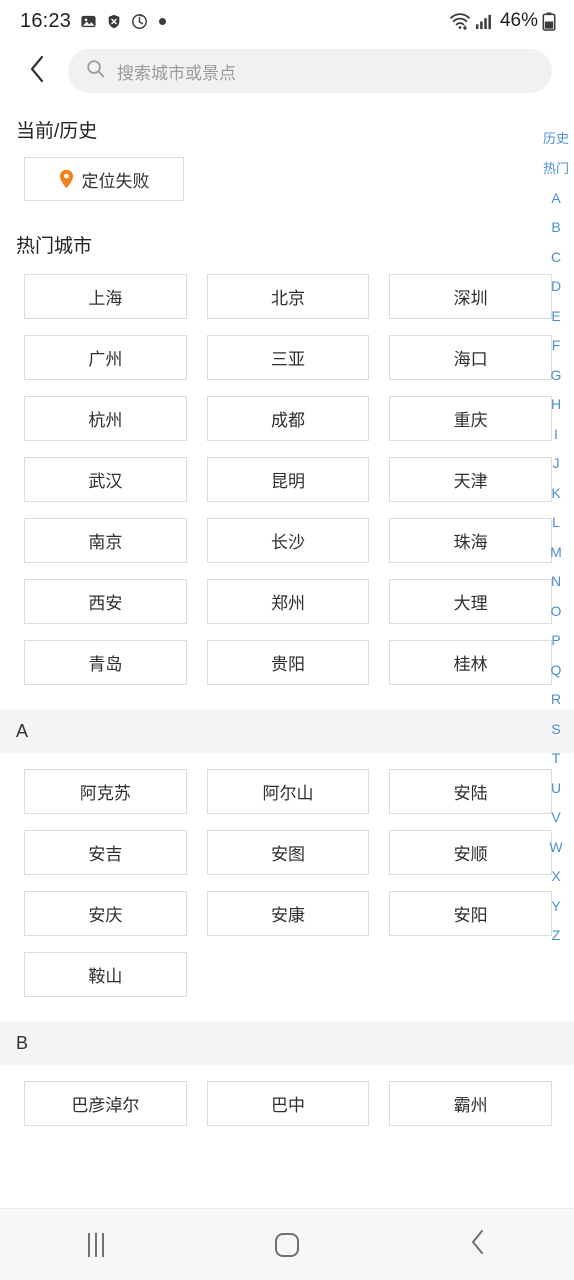  Describe the element at coordinates (105, 540) in the screenshot. I see `city-button: 南京` at that location.